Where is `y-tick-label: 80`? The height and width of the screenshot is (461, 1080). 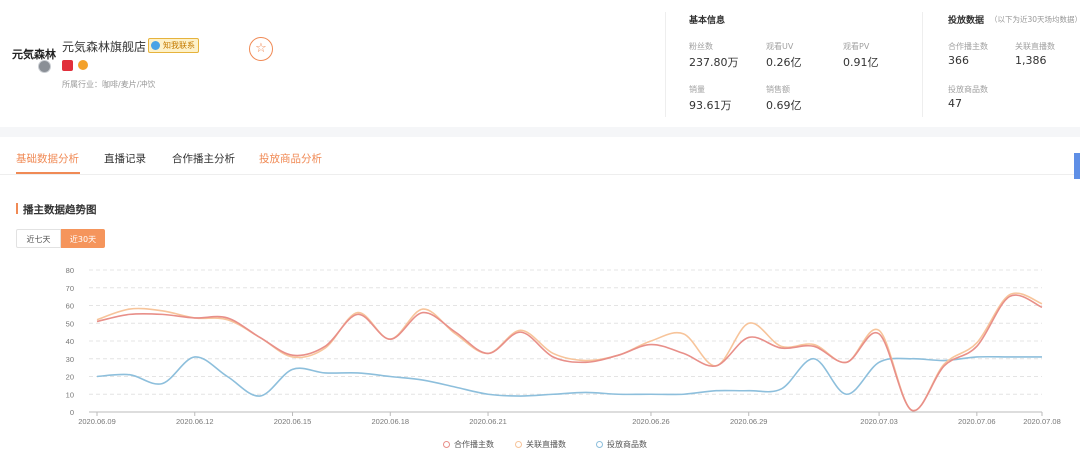 y-tick-label: 80 is located at coordinates (70, 270).